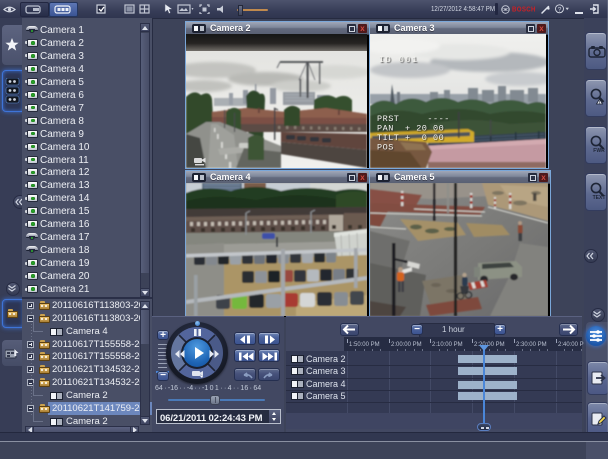 This screenshot has width=608, height=459. What do you see at coordinates (599, 151) in the screenshot?
I see `svg-text: FWR` at bounding box center [599, 151].